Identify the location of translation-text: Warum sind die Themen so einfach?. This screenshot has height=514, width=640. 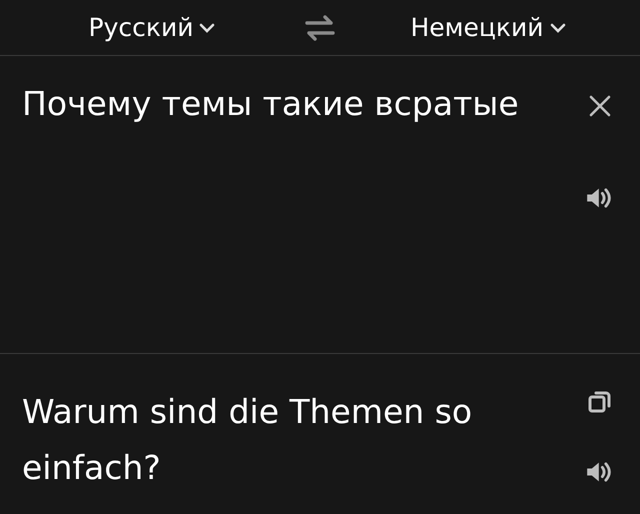
(248, 440).